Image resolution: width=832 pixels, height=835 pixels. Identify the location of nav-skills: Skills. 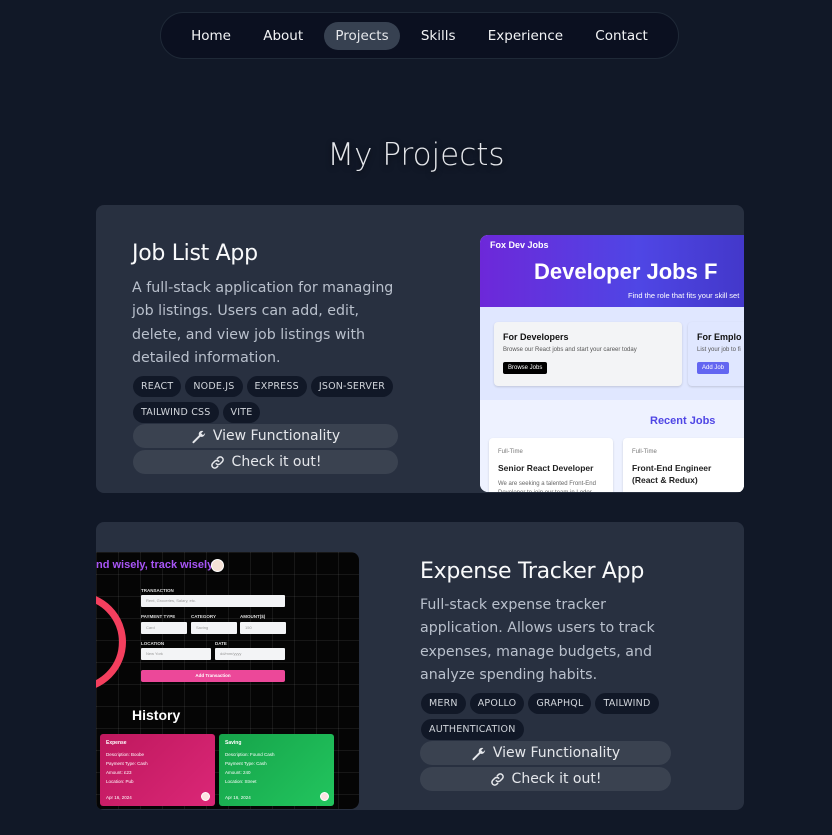
(438, 36).